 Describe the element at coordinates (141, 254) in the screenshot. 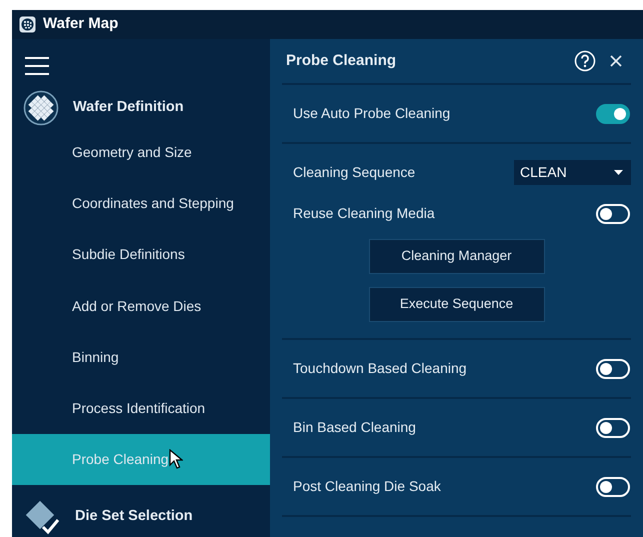

I see `sidebar-item: Subdie Definitions` at that location.